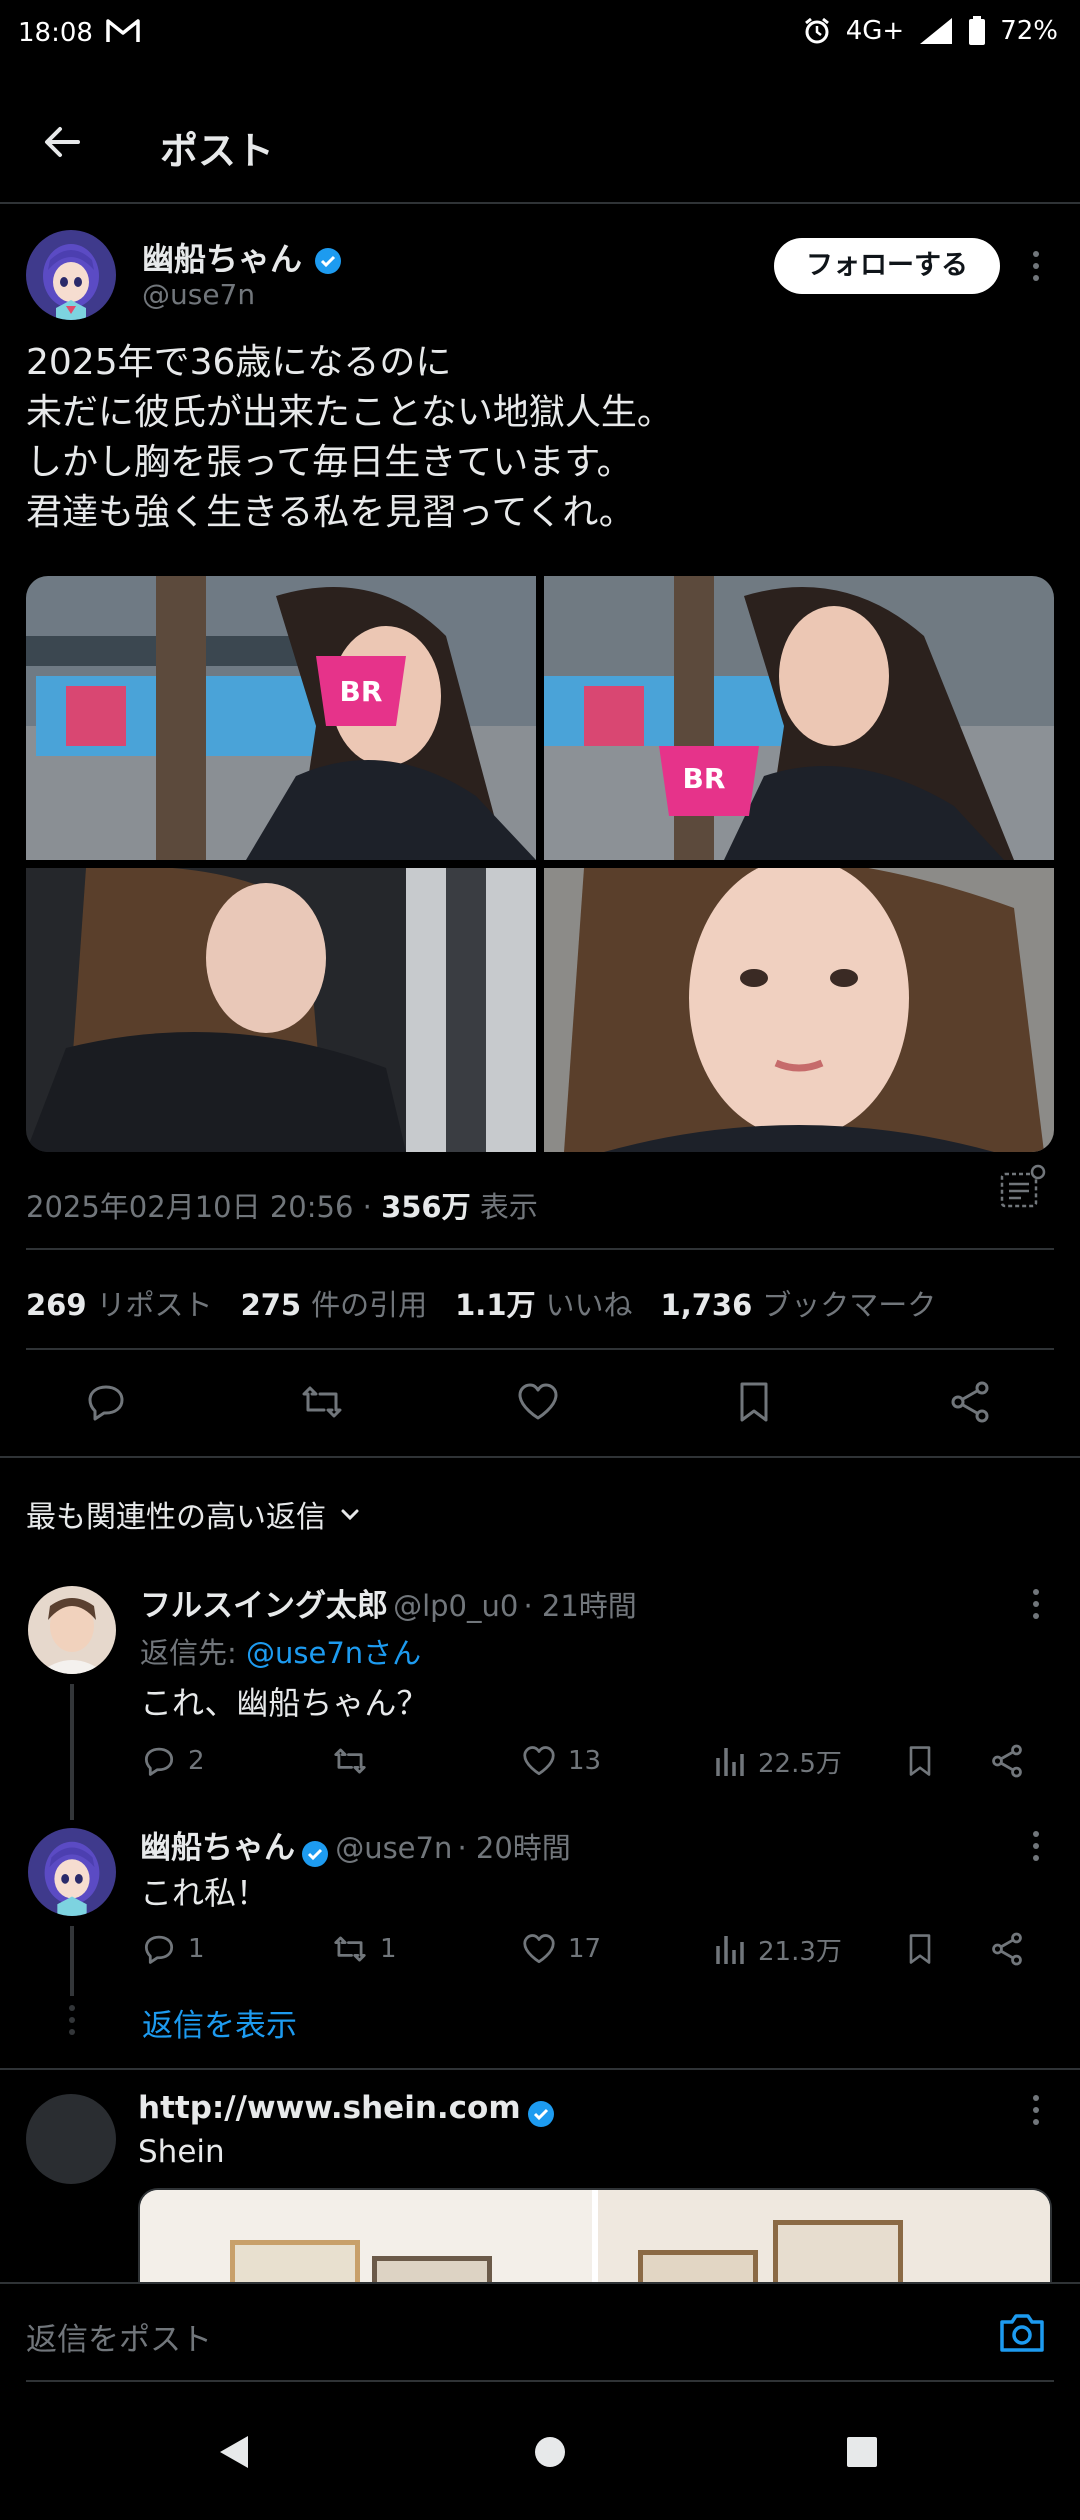  I want to click on camera-icon, so click(1023, 2333).